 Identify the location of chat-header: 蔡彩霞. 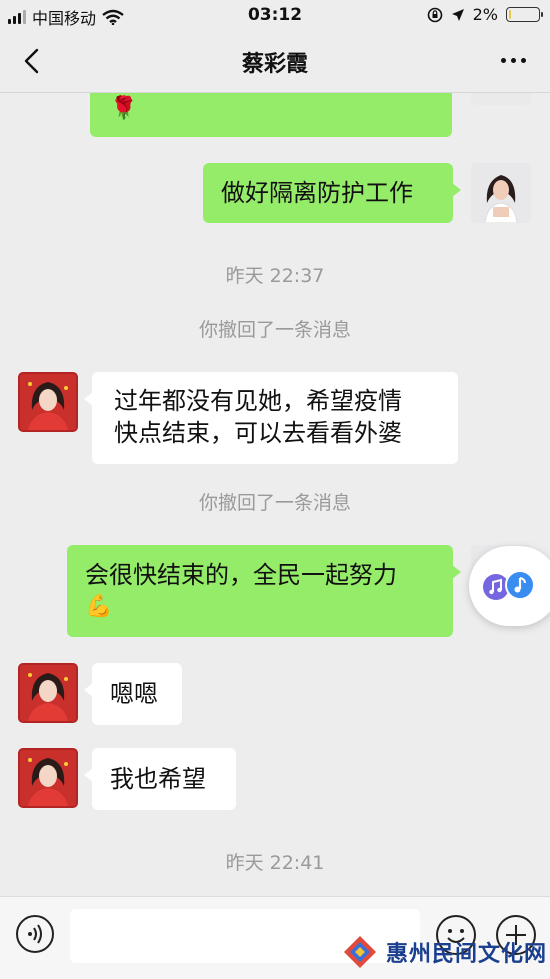
(275, 61).